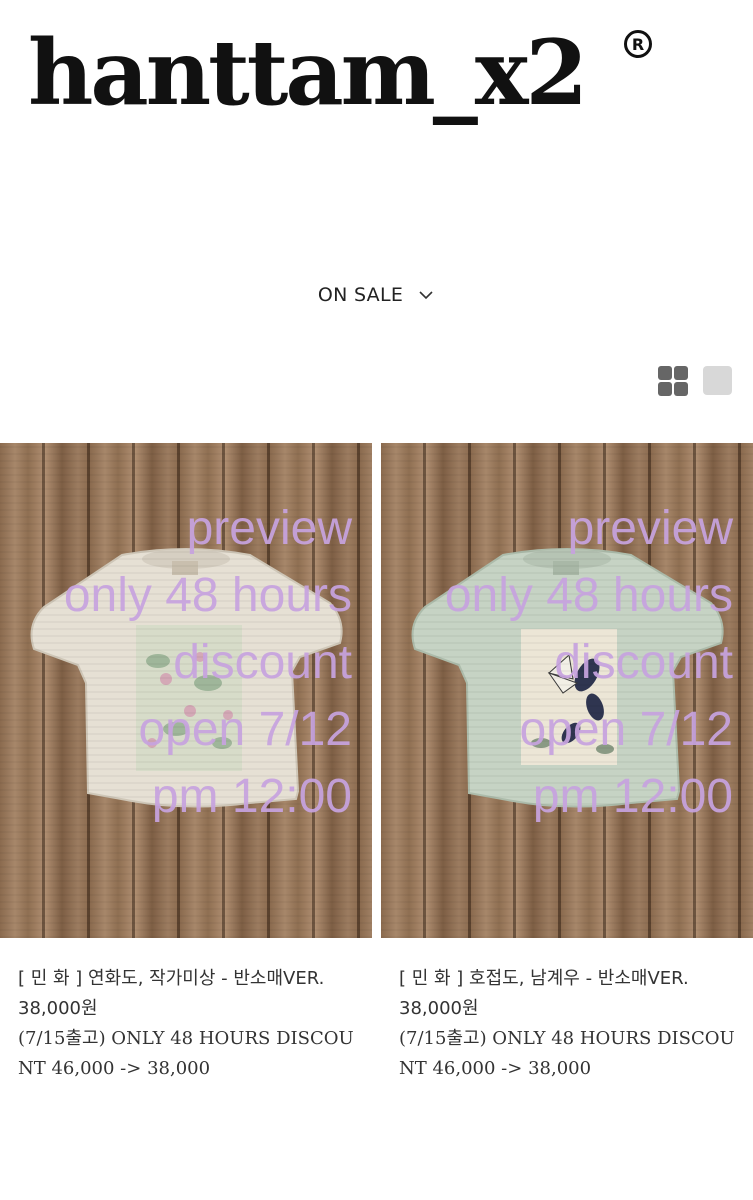 Image resolution: width=753 pixels, height=1200 pixels. I want to click on chevron-down-icon, so click(426, 295).